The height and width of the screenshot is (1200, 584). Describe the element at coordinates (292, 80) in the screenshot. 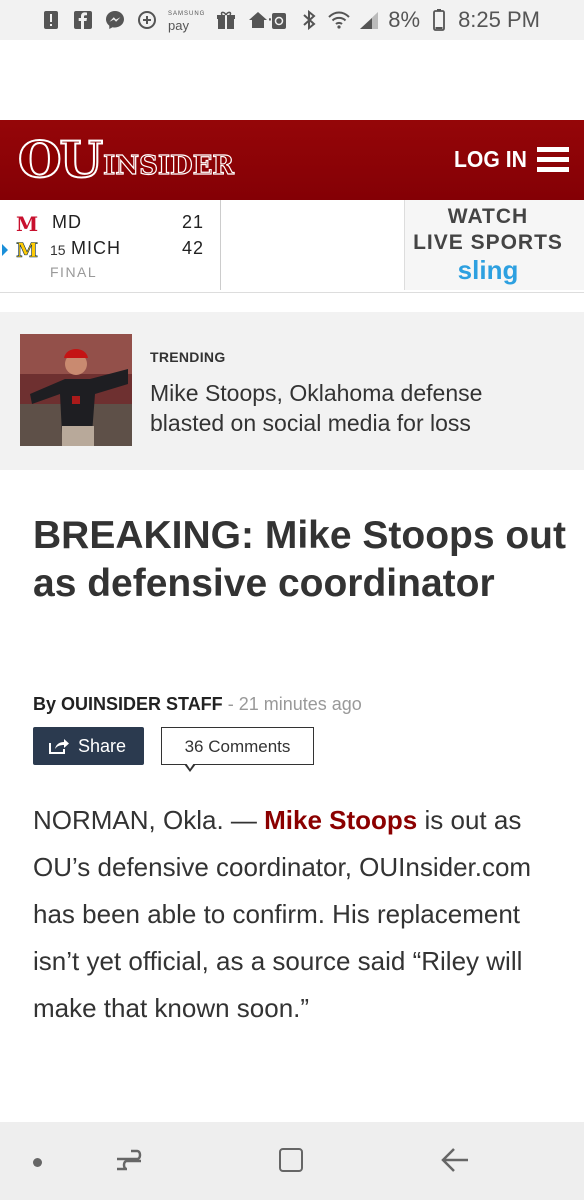

I see `ad-space` at that location.